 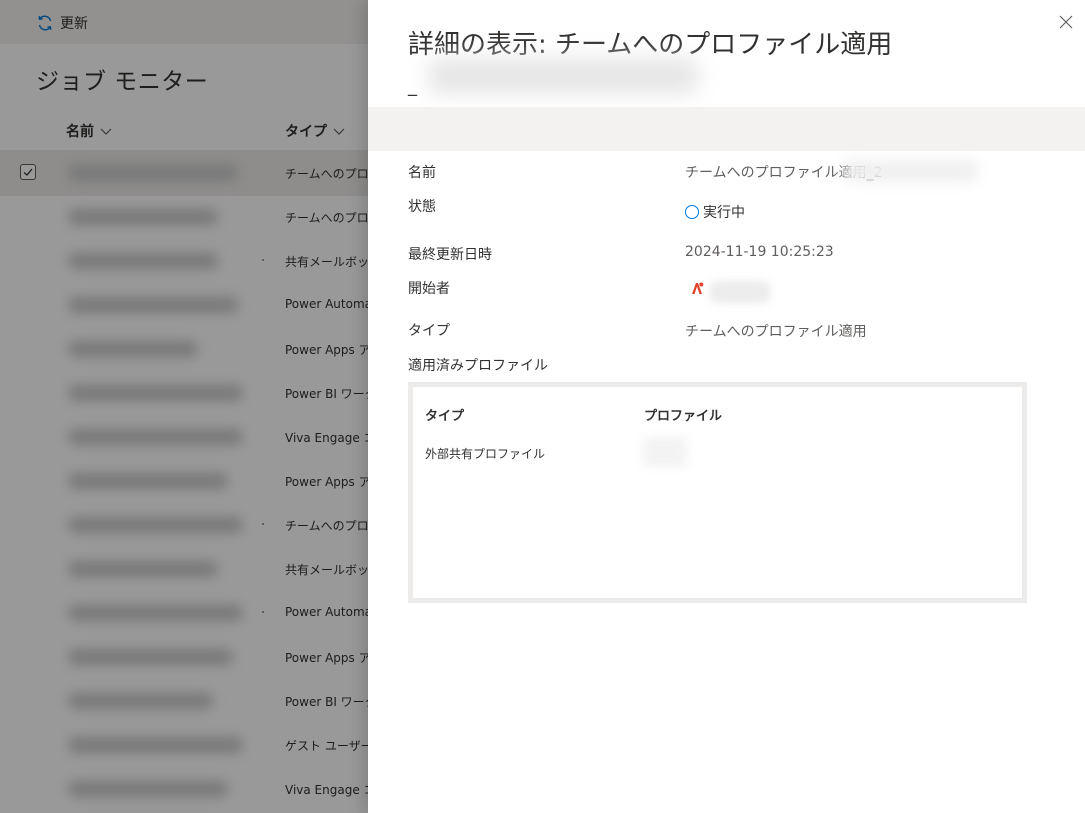 I want to click on table-header-type: タイプ, so click(x=445, y=416).